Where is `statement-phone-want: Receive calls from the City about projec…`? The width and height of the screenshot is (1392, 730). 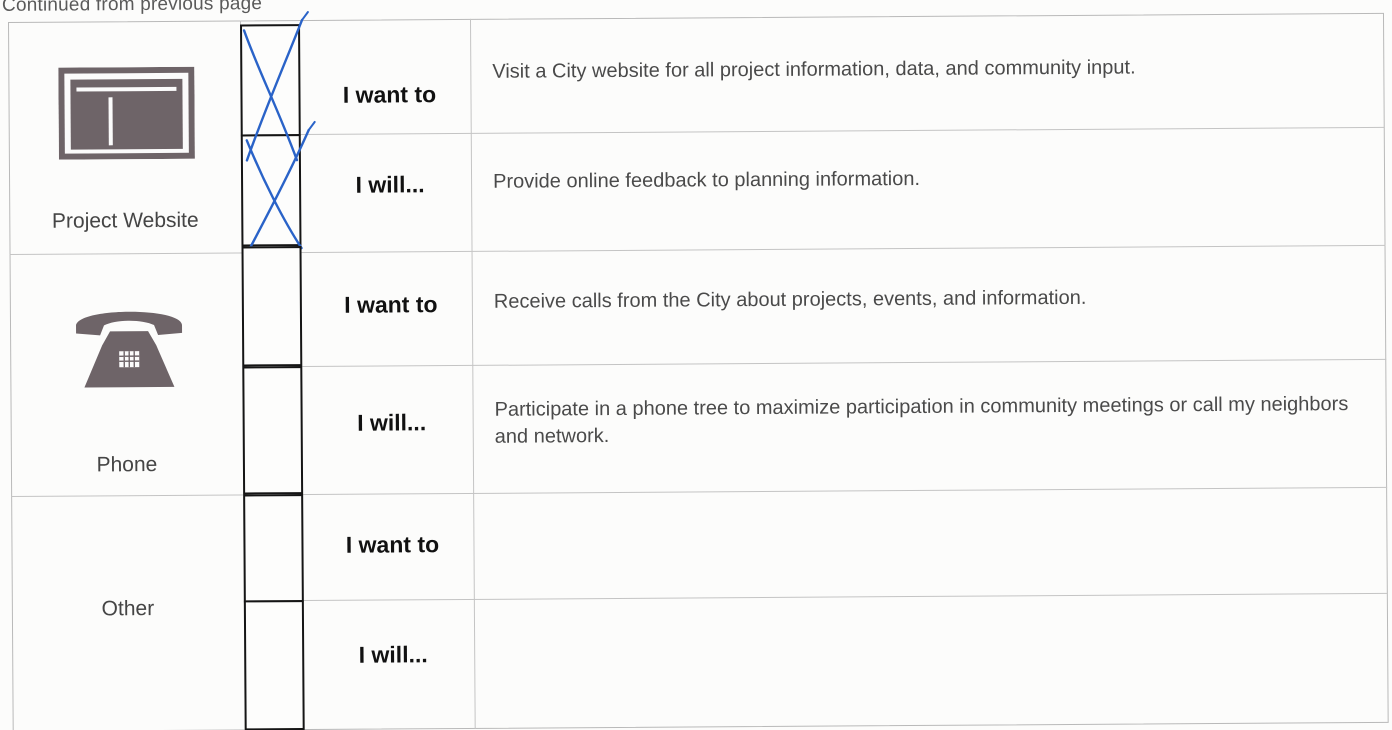 statement-phone-want: Receive calls from the City about projec… is located at coordinates (790, 299).